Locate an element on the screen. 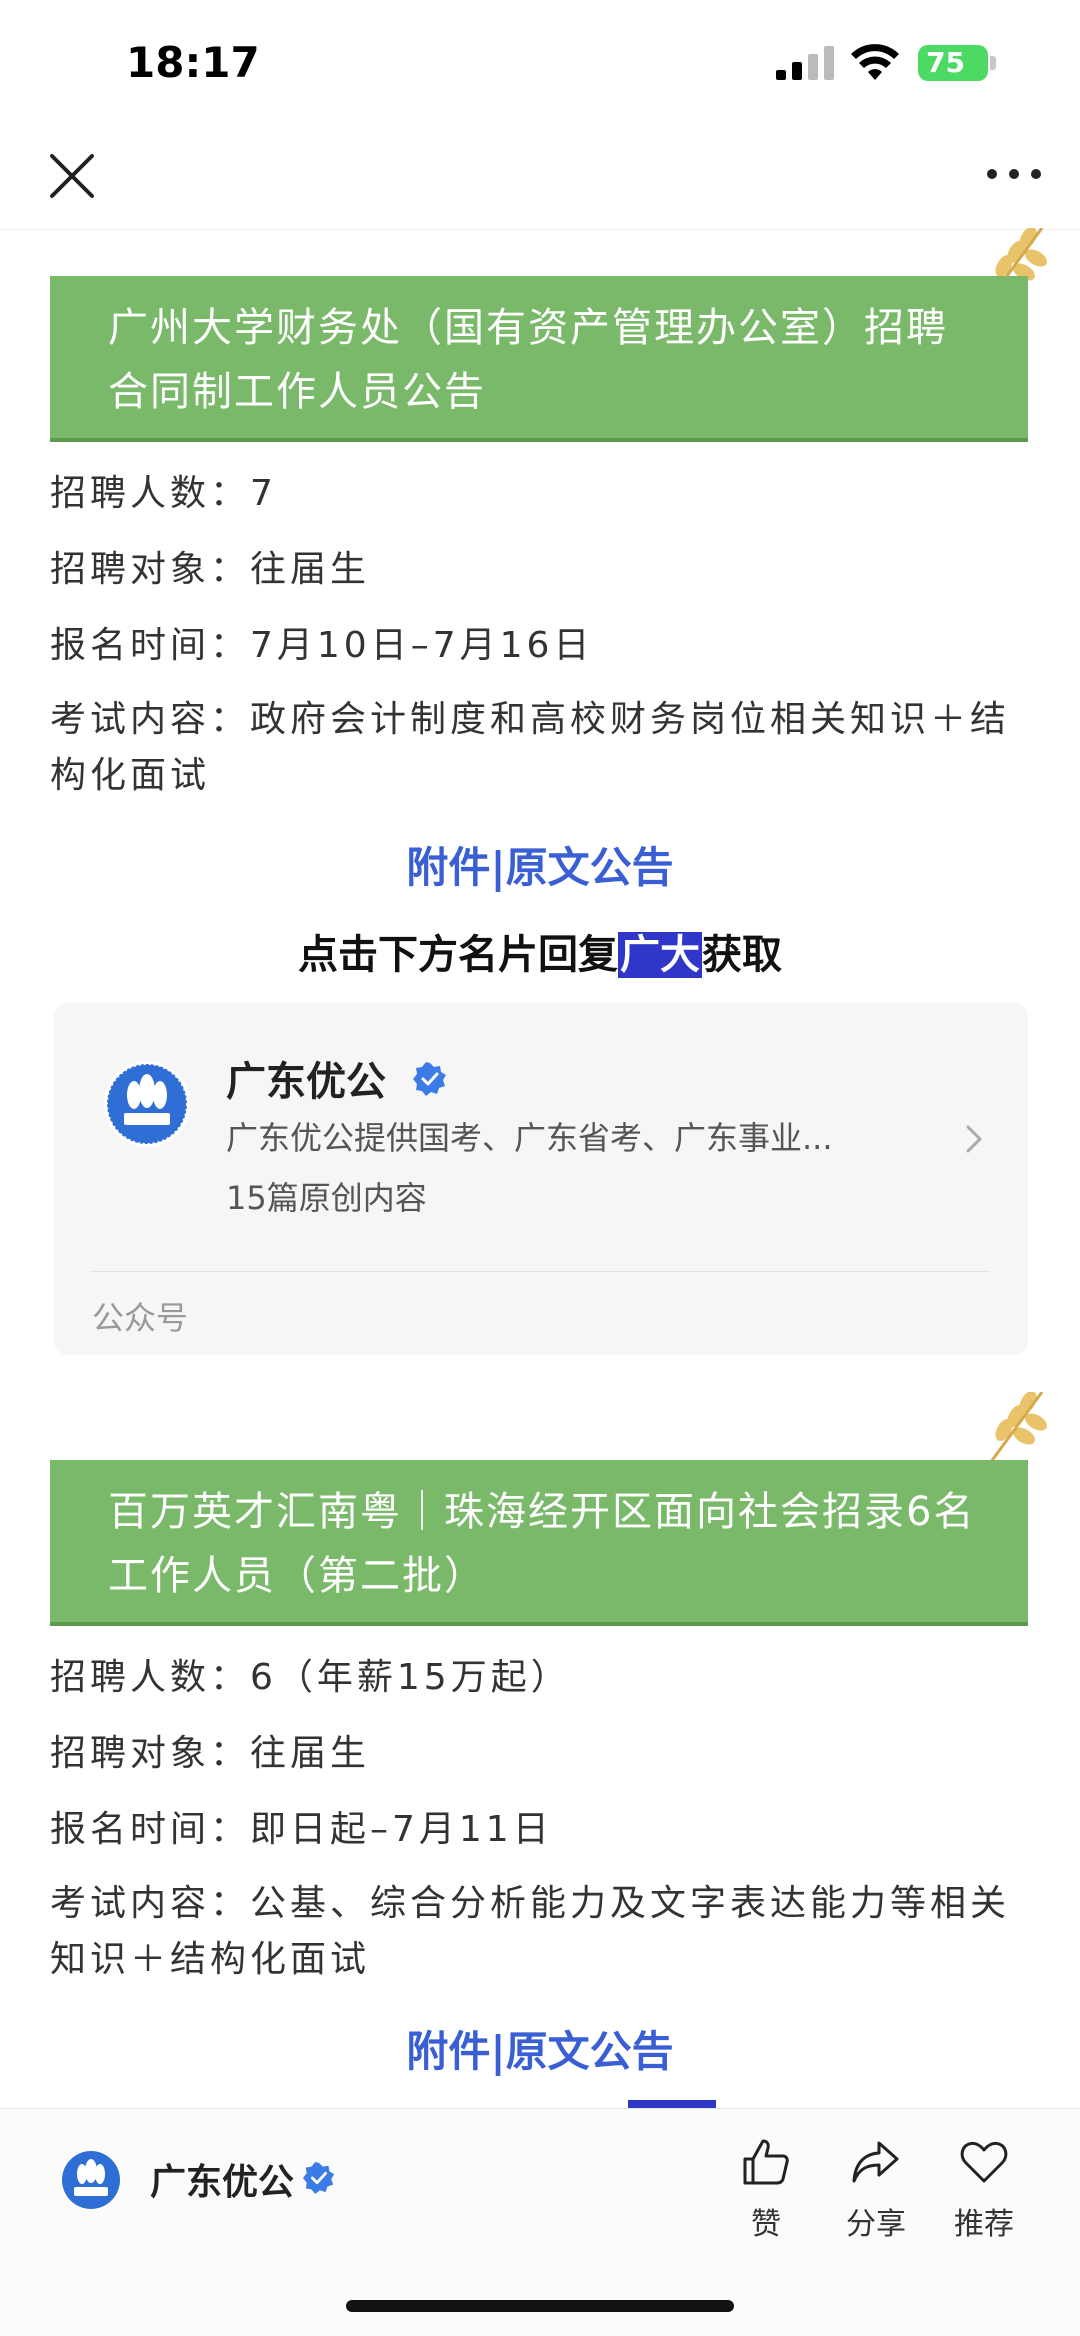 This screenshot has width=1080, height=2336. account-card: 广东优公 广东优公提供国考、广东省考、广东事业... 15篇原创内容 公众号 is located at coordinates (541, 1179).